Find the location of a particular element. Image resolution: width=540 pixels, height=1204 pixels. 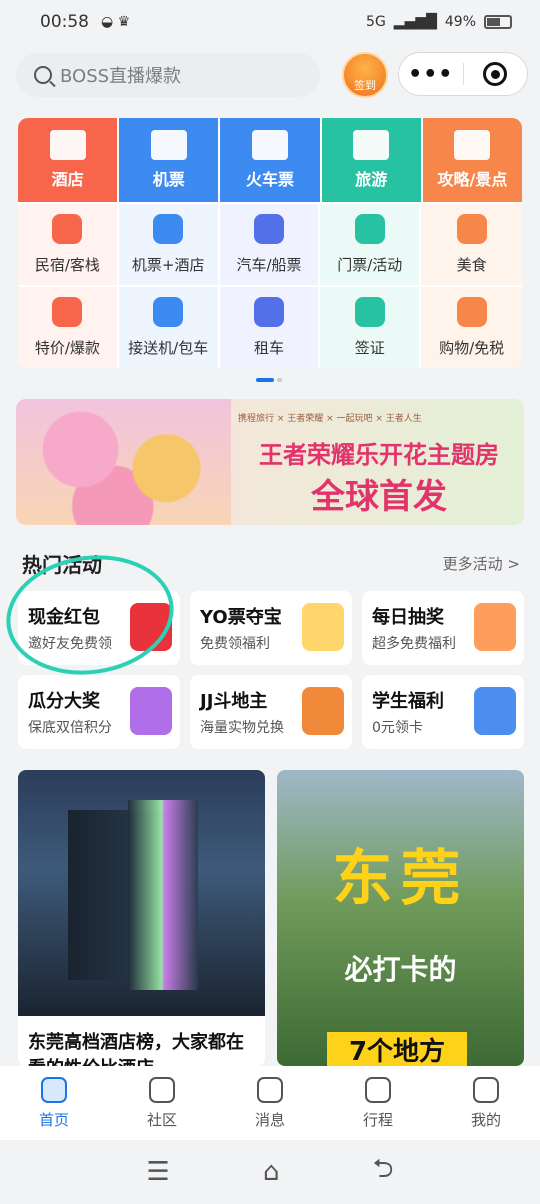

sub-category-8: 签证 is located at coordinates (371, 326).